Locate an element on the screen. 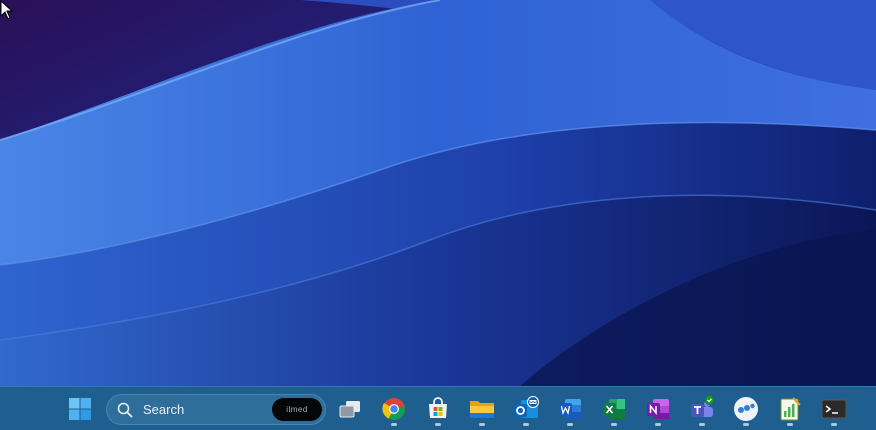  taskbar-app-file-explorer is located at coordinates (482, 409).